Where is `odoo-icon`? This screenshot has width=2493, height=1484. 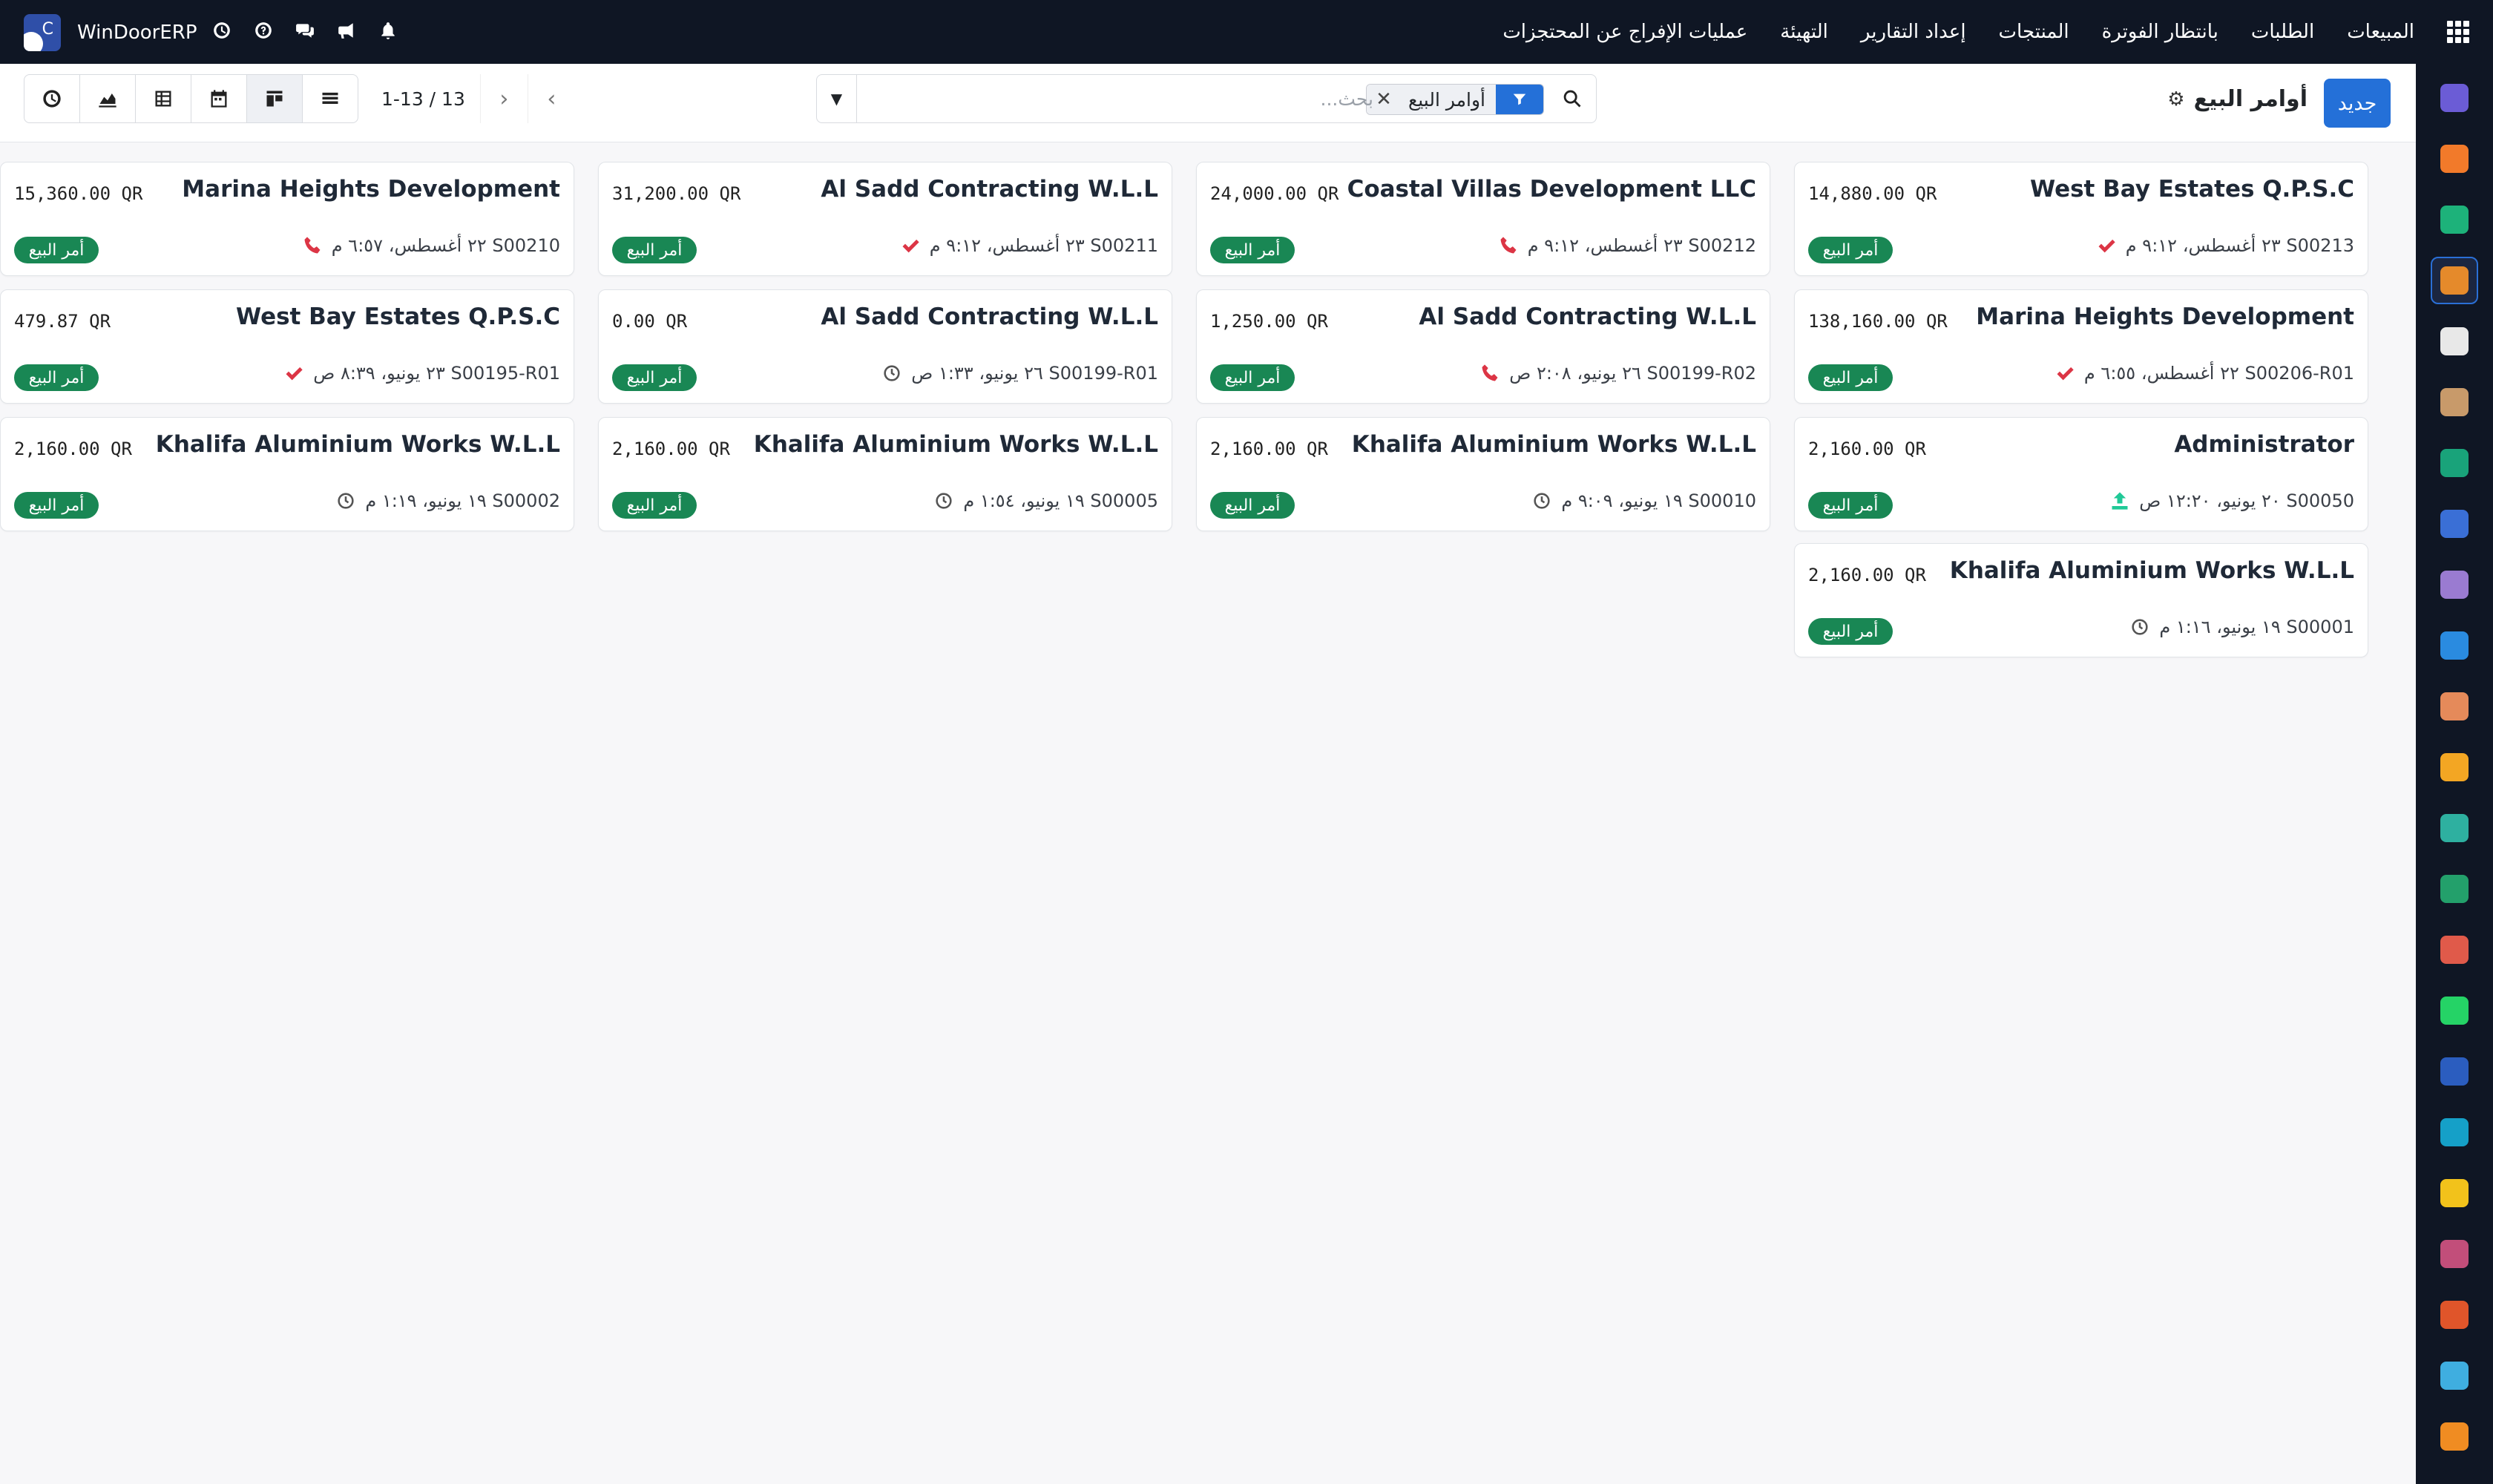 odoo-icon is located at coordinates (2454, 1436).